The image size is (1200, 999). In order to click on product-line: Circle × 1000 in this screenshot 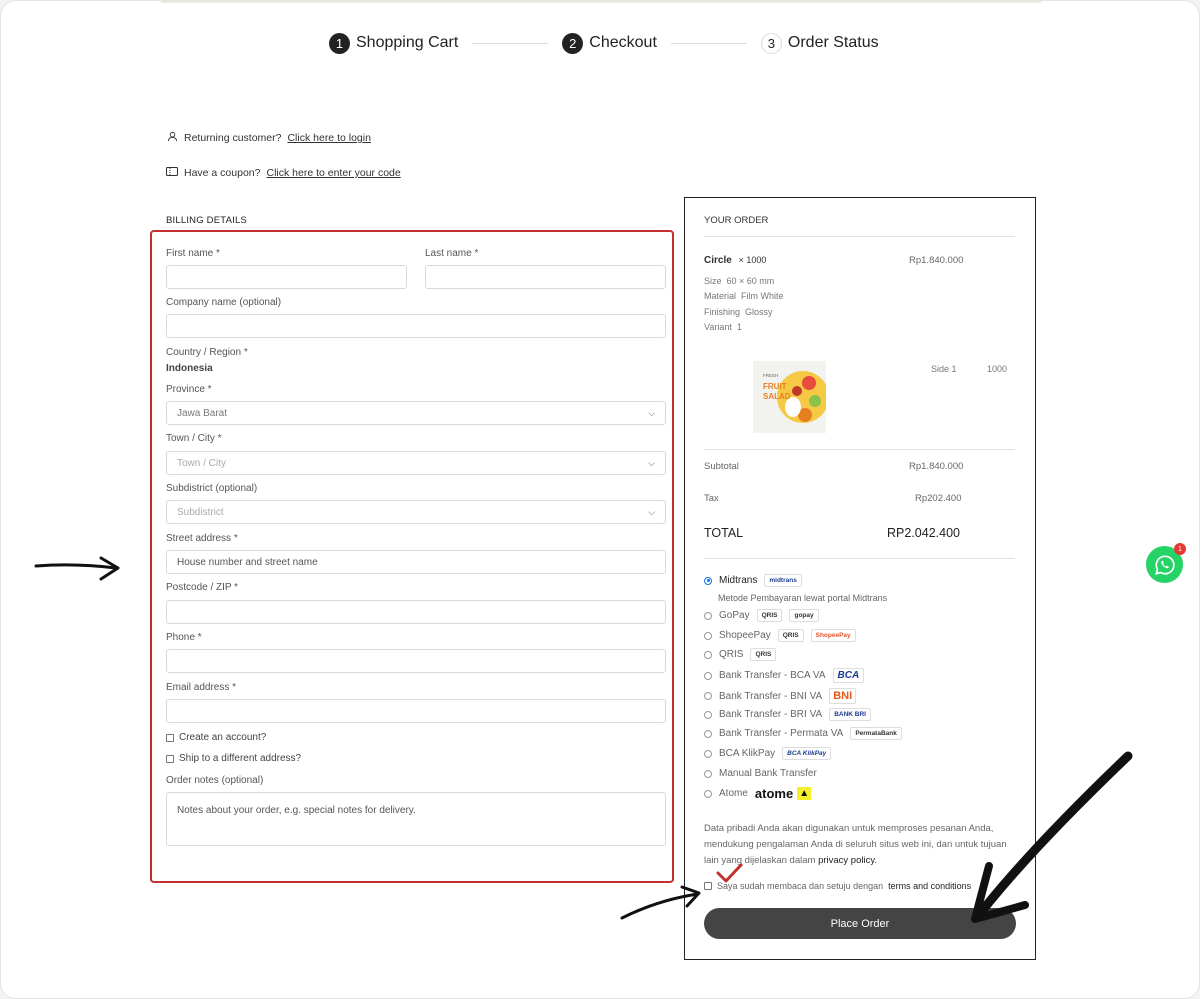, I will do `click(735, 260)`.